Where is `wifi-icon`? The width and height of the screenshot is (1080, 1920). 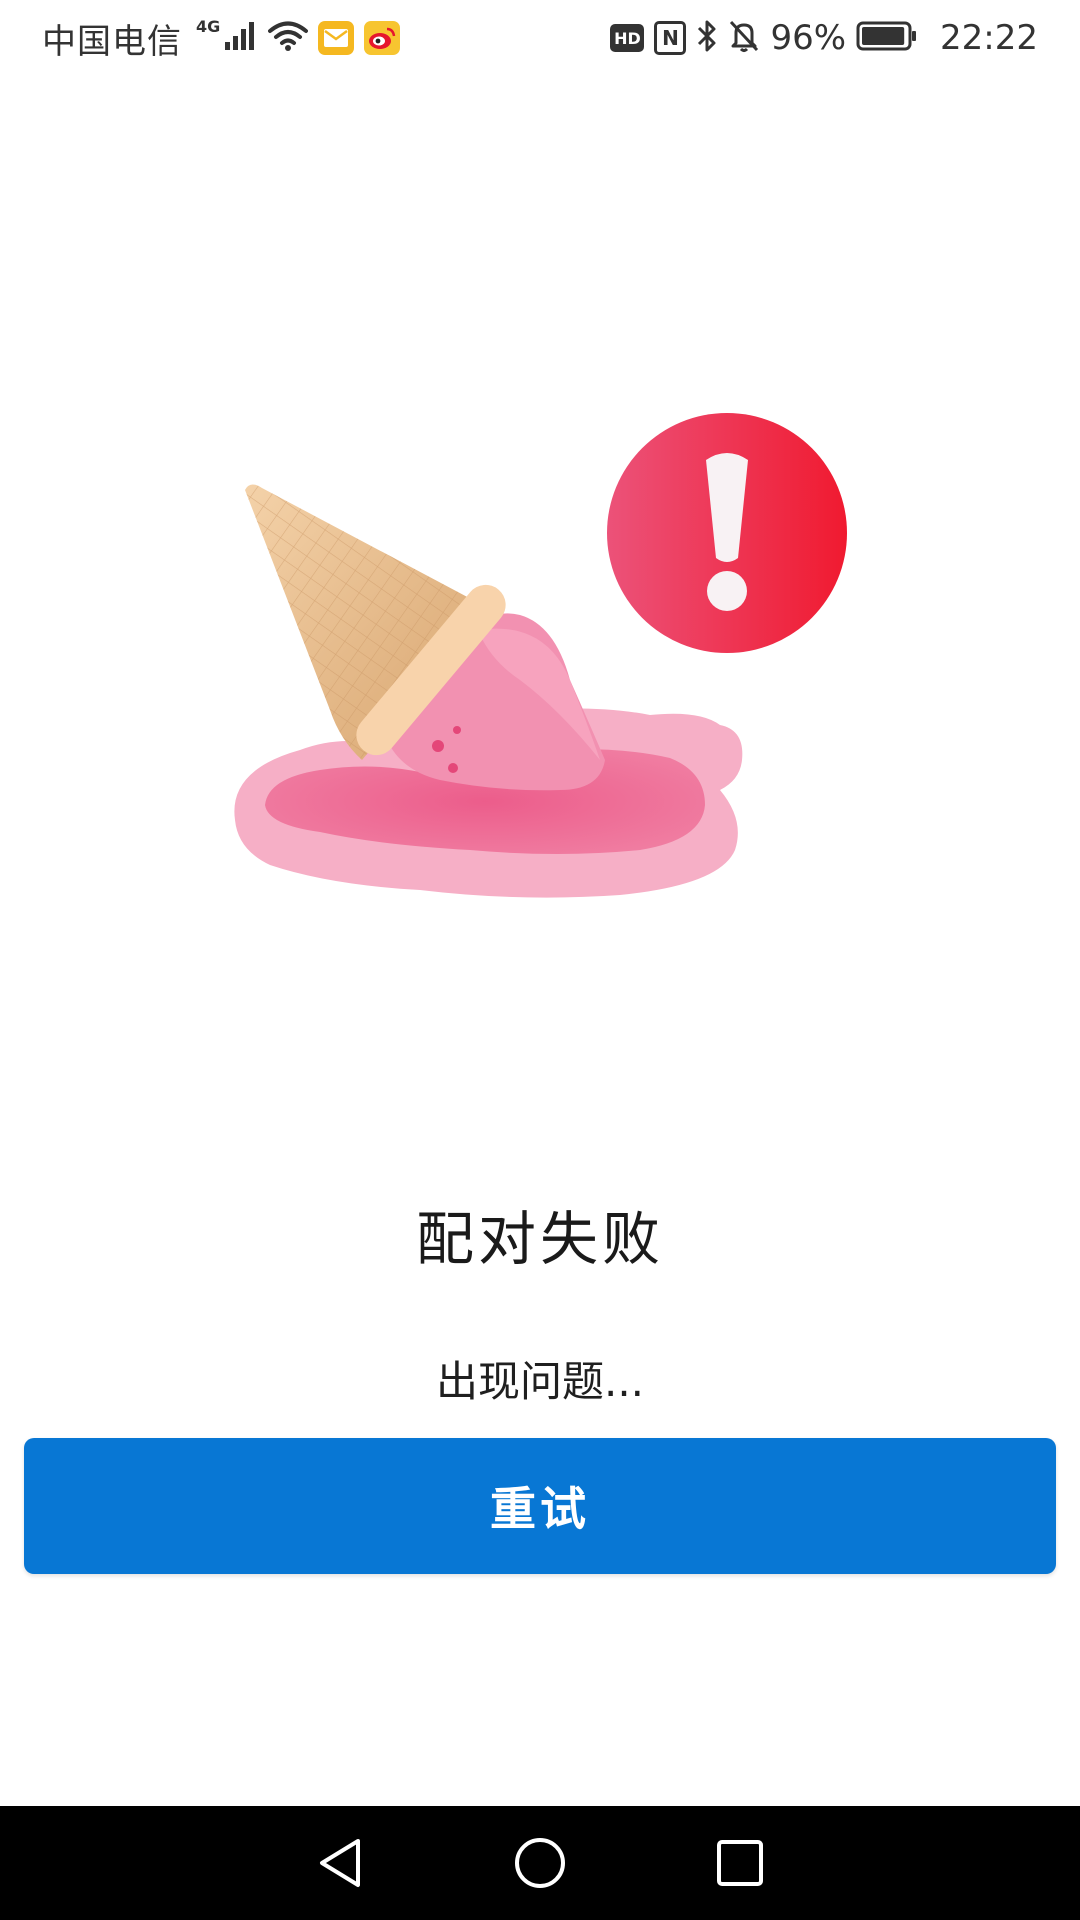
wifi-icon is located at coordinates (288, 38).